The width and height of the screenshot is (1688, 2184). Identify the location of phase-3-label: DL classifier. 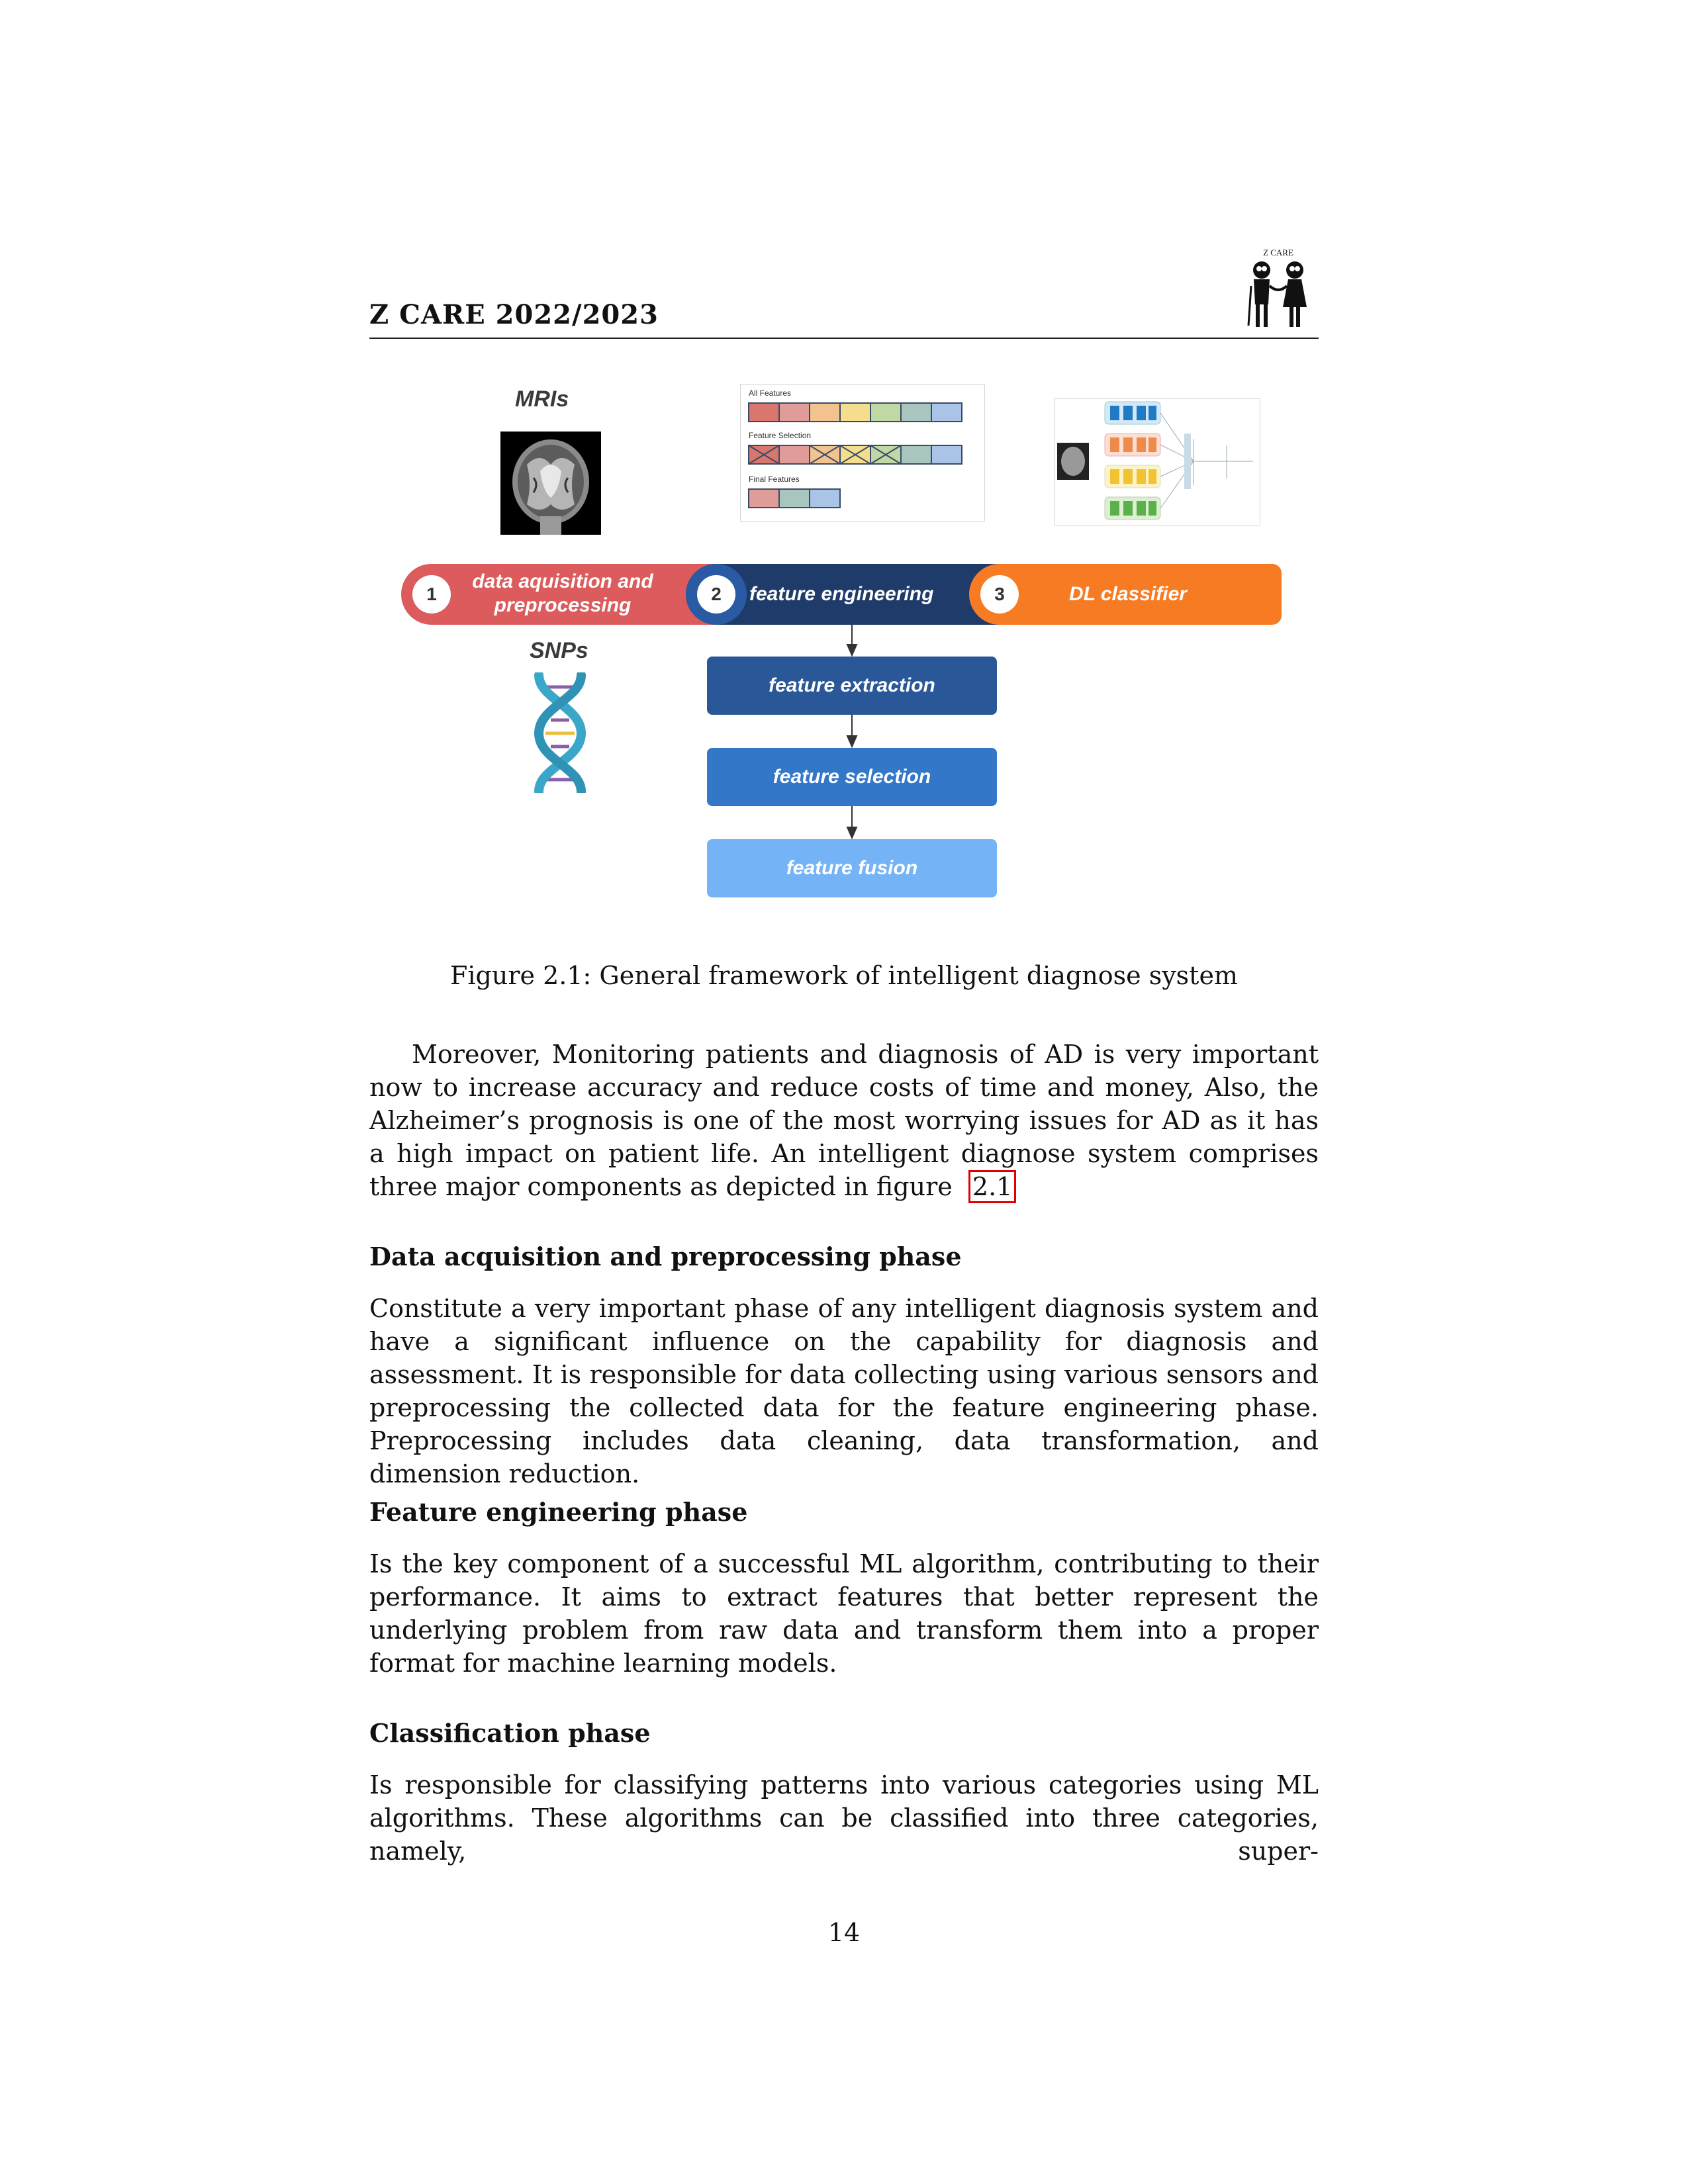
(1128, 594).